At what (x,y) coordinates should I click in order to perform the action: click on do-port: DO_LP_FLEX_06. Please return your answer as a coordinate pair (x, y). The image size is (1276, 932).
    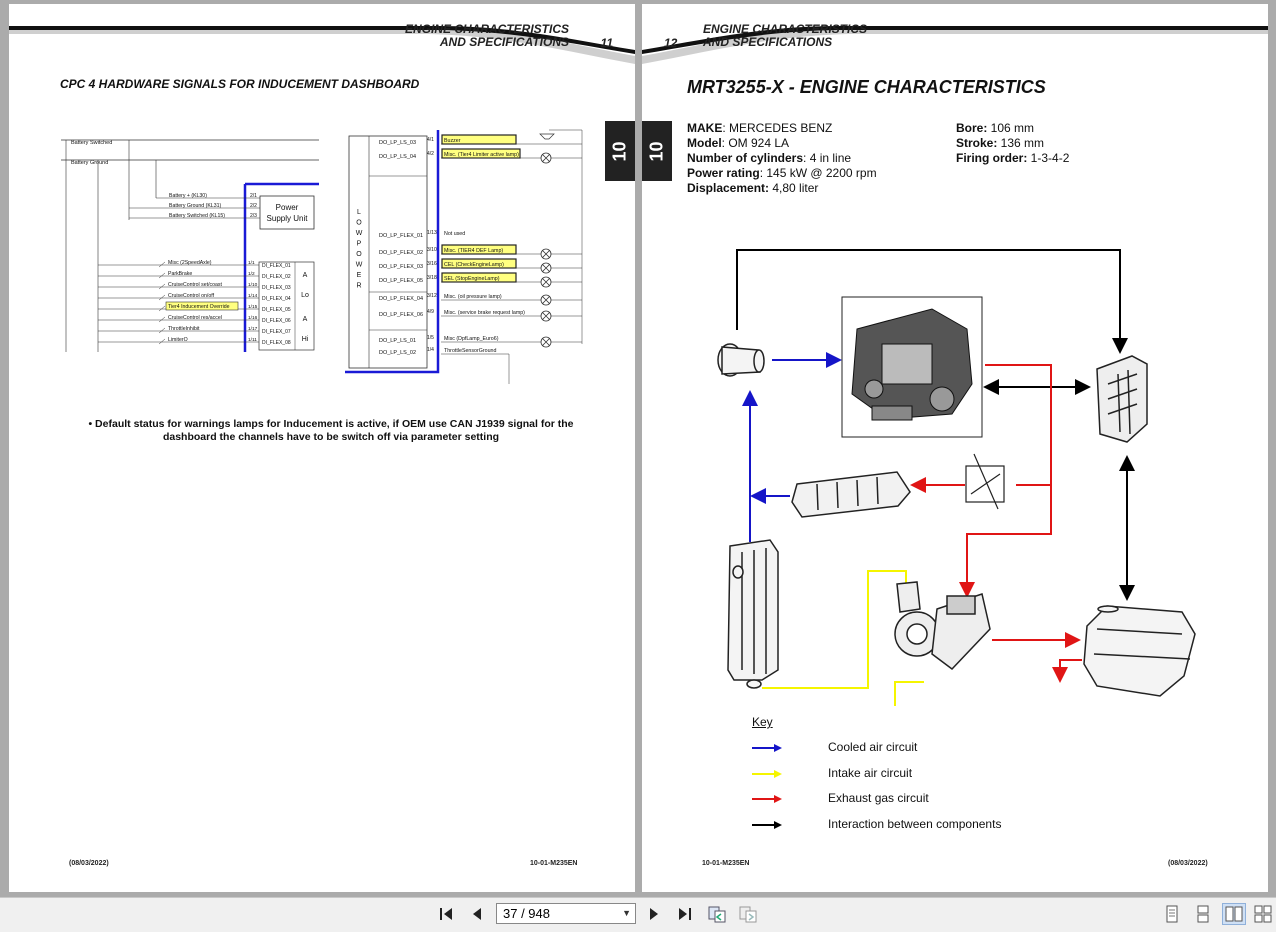
    Looking at the image, I should click on (401, 315).